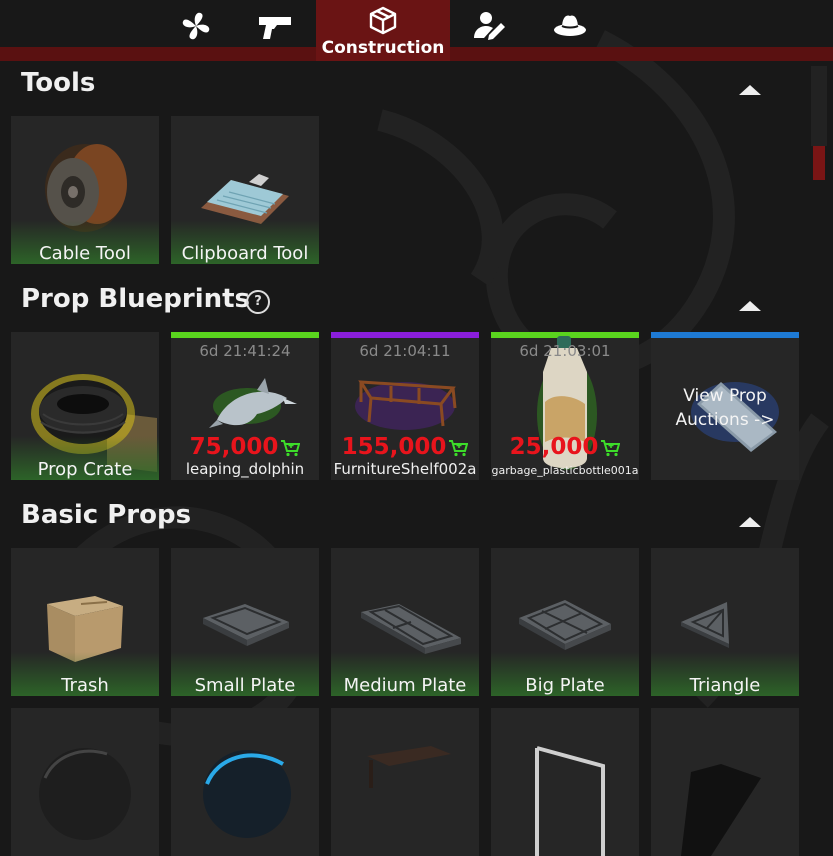  I want to click on blueprint-item: 6d 21:41:24 75,000 leaping_dolphin, so click(245, 406).